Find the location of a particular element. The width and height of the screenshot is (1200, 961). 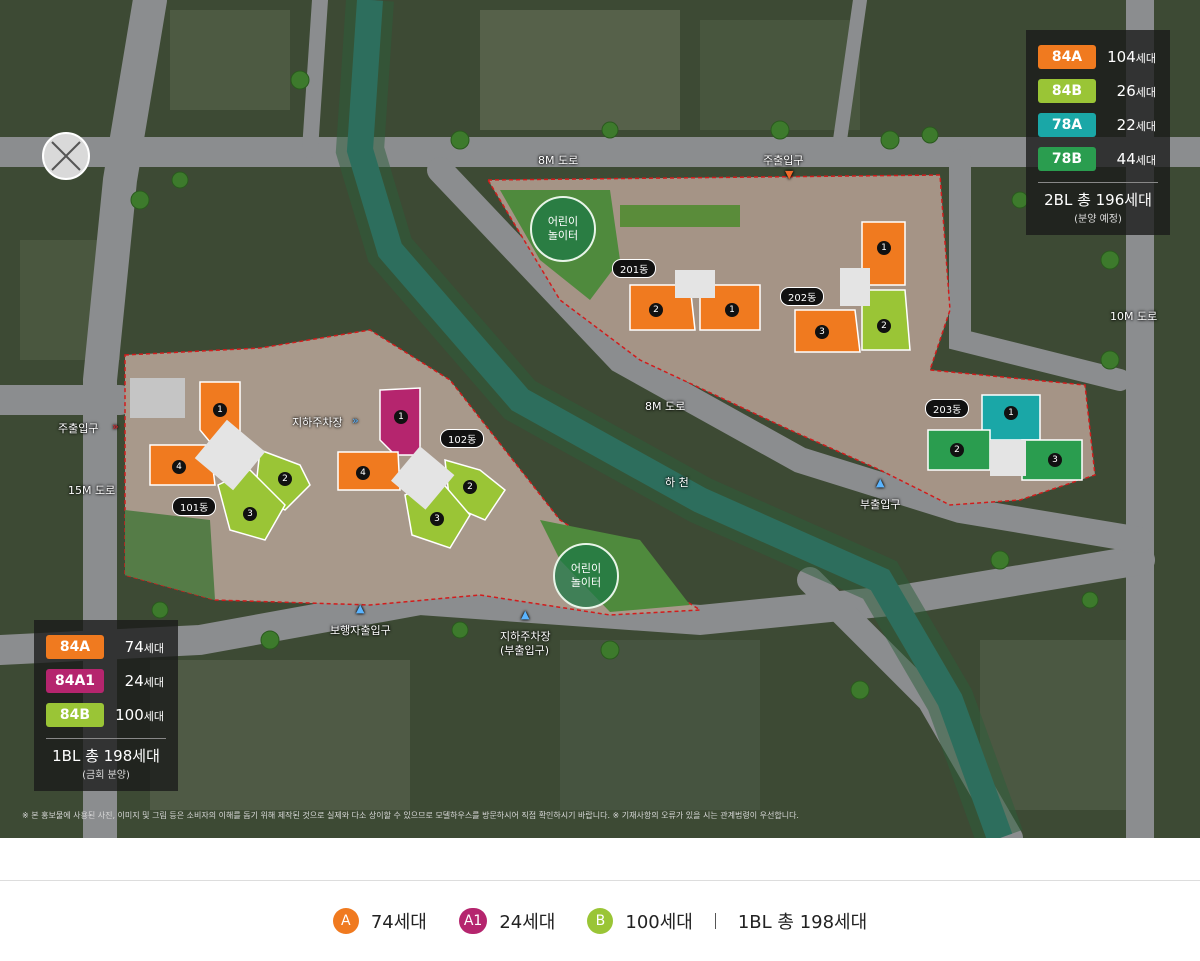

summary-badge: B is located at coordinates (600, 921).